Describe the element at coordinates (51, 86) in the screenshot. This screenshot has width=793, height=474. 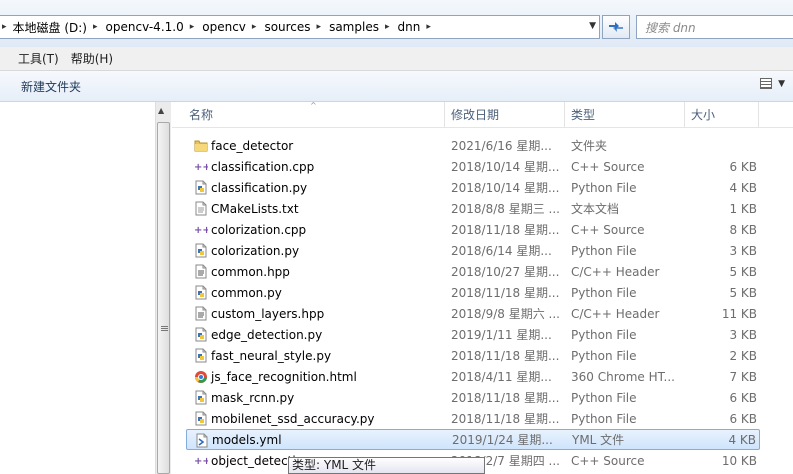
I see `new-folder-button: 新建文件夹` at that location.